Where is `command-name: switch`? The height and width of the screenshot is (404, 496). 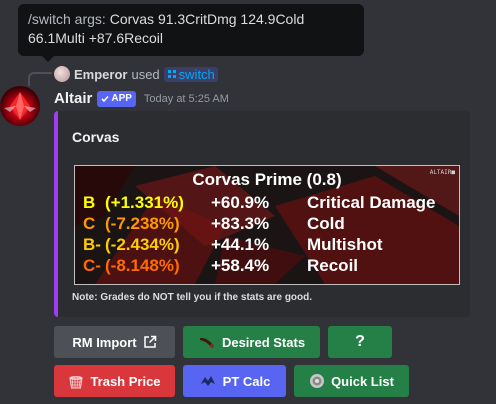
command-name: switch is located at coordinates (197, 74).